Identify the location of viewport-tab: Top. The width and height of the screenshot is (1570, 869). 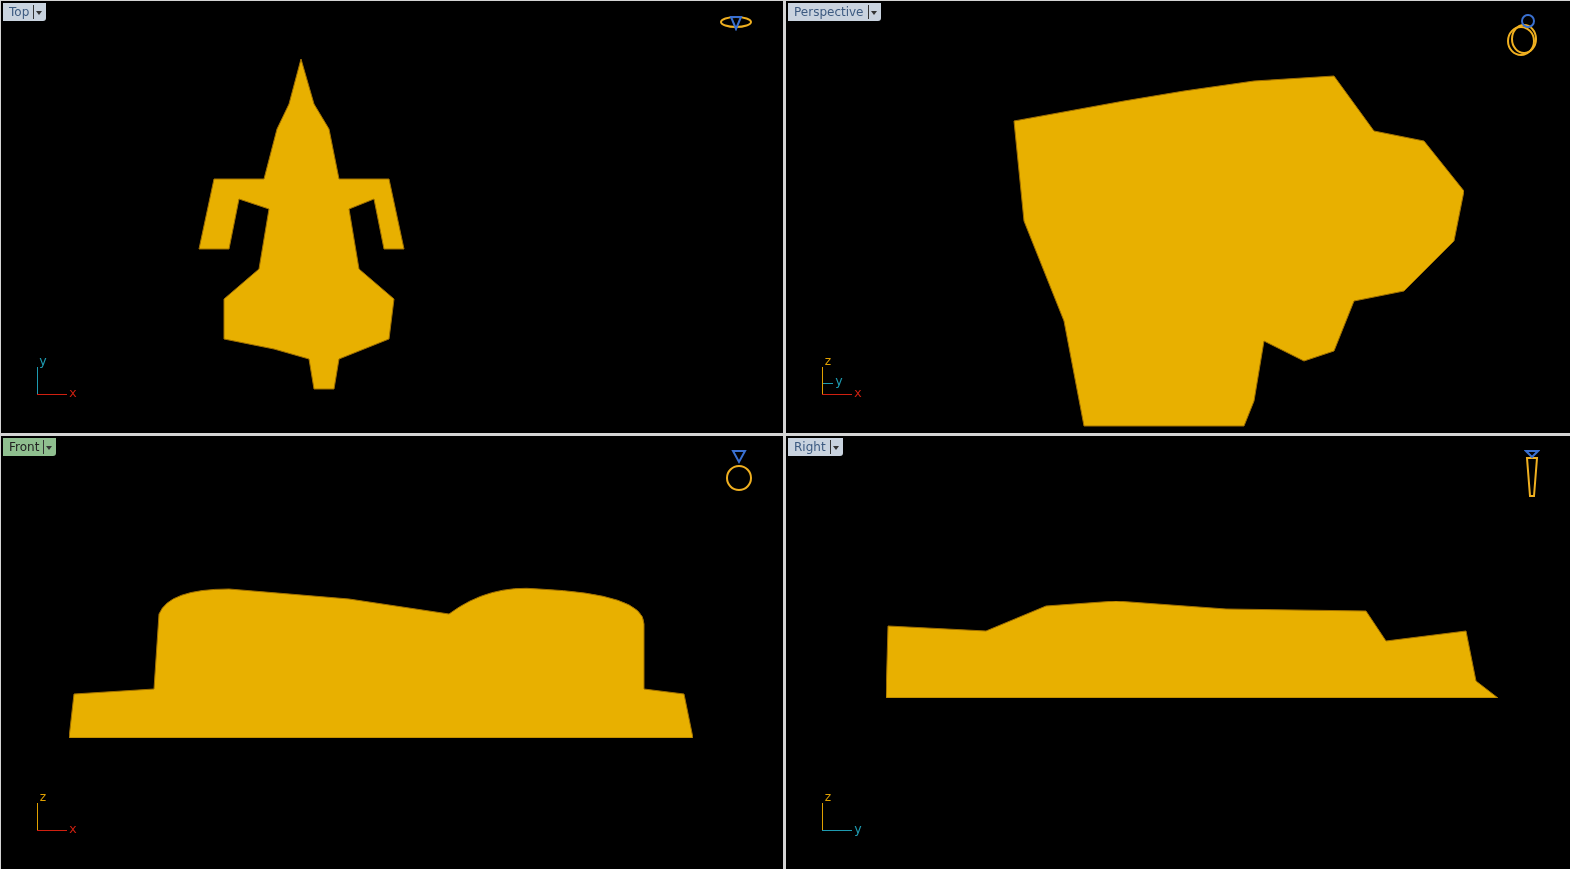
(25, 12).